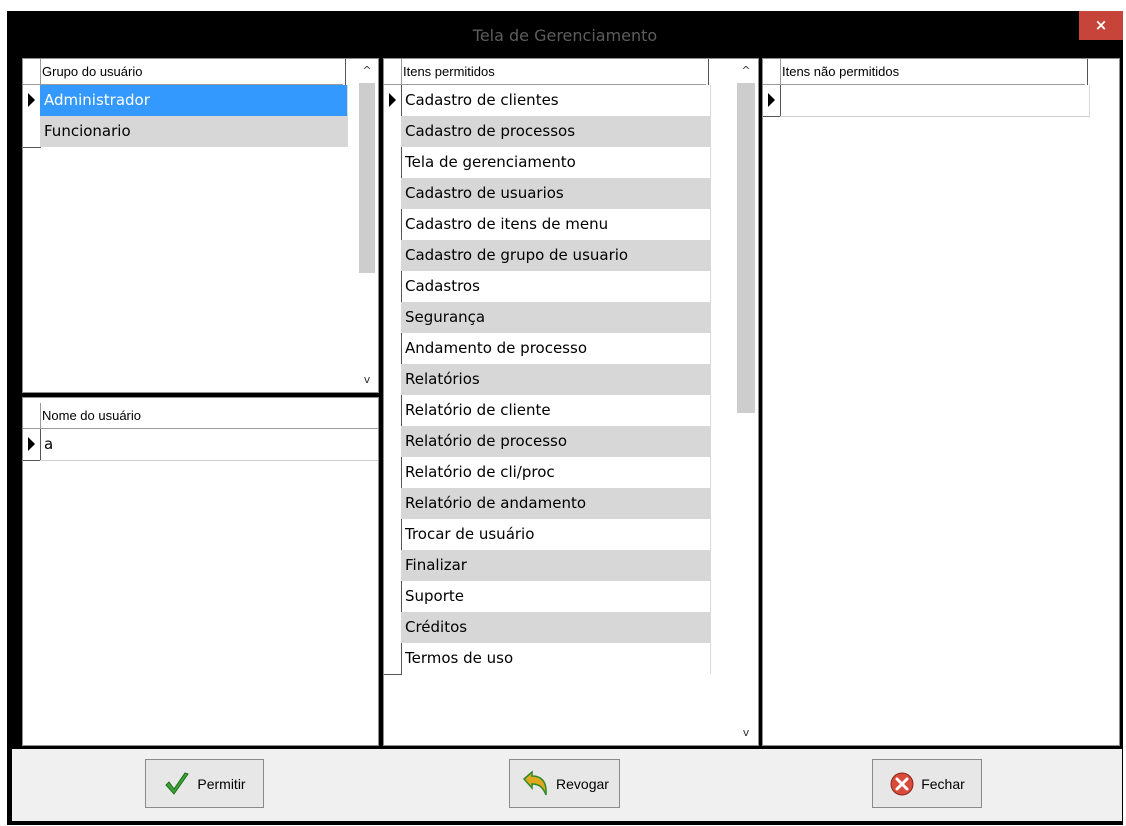  I want to click on table-row: Cadastro de itens de menu, so click(547, 225).